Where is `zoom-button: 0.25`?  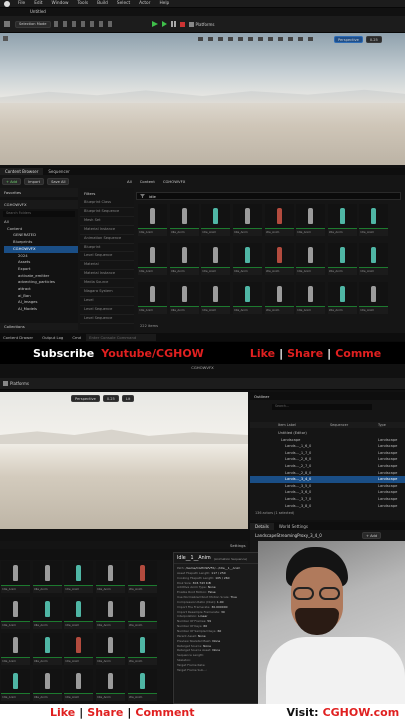
zoom-button: 0.25 is located at coordinates (110, 398).